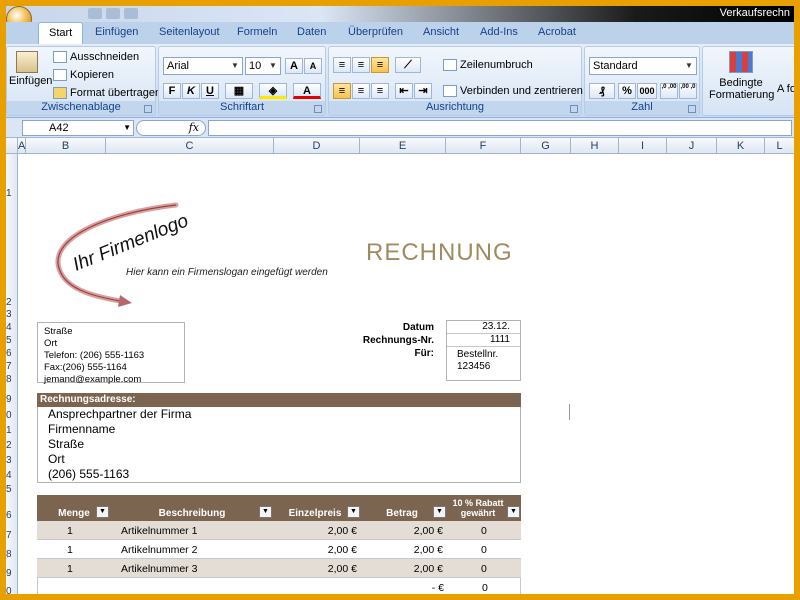 This screenshot has width=800, height=600. What do you see at coordinates (483, 146) in the screenshot?
I see `column-header: F` at bounding box center [483, 146].